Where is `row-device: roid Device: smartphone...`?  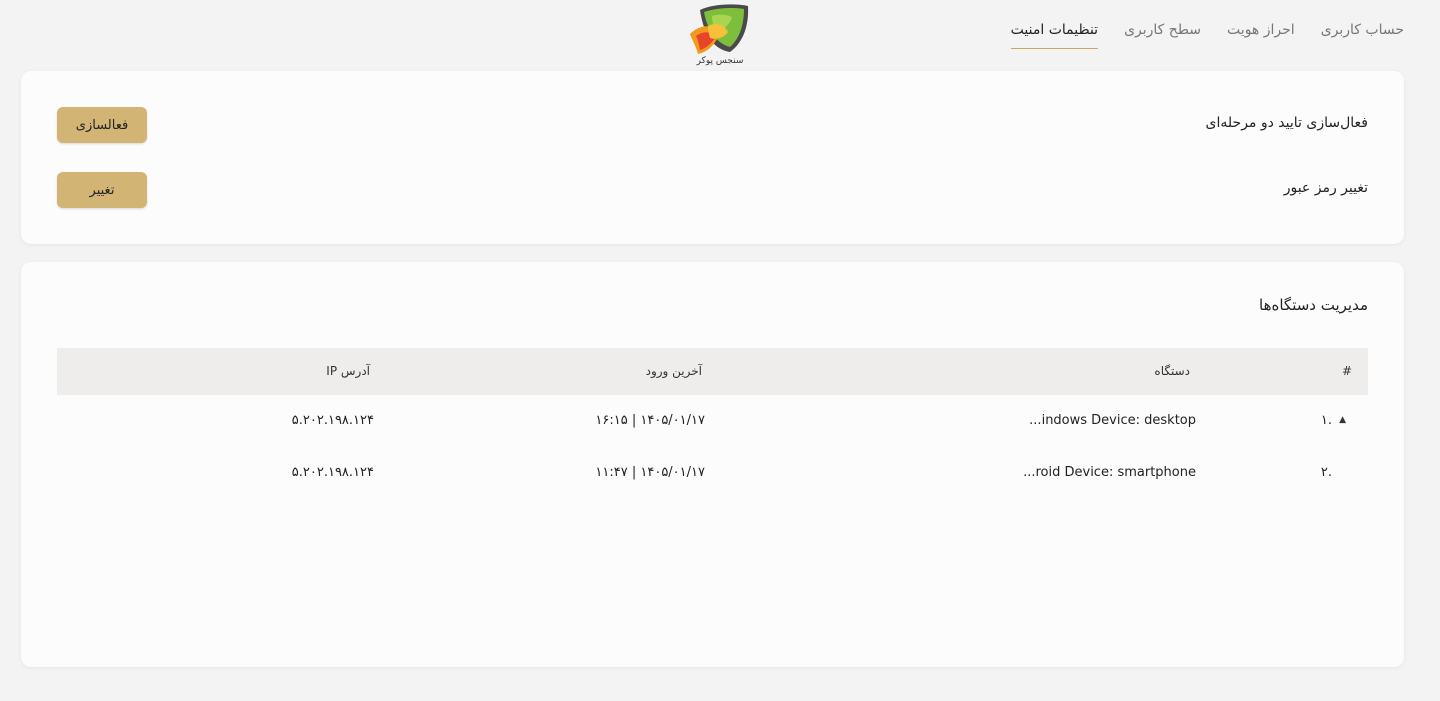 row-device: roid Device: smartphone... is located at coordinates (1109, 472).